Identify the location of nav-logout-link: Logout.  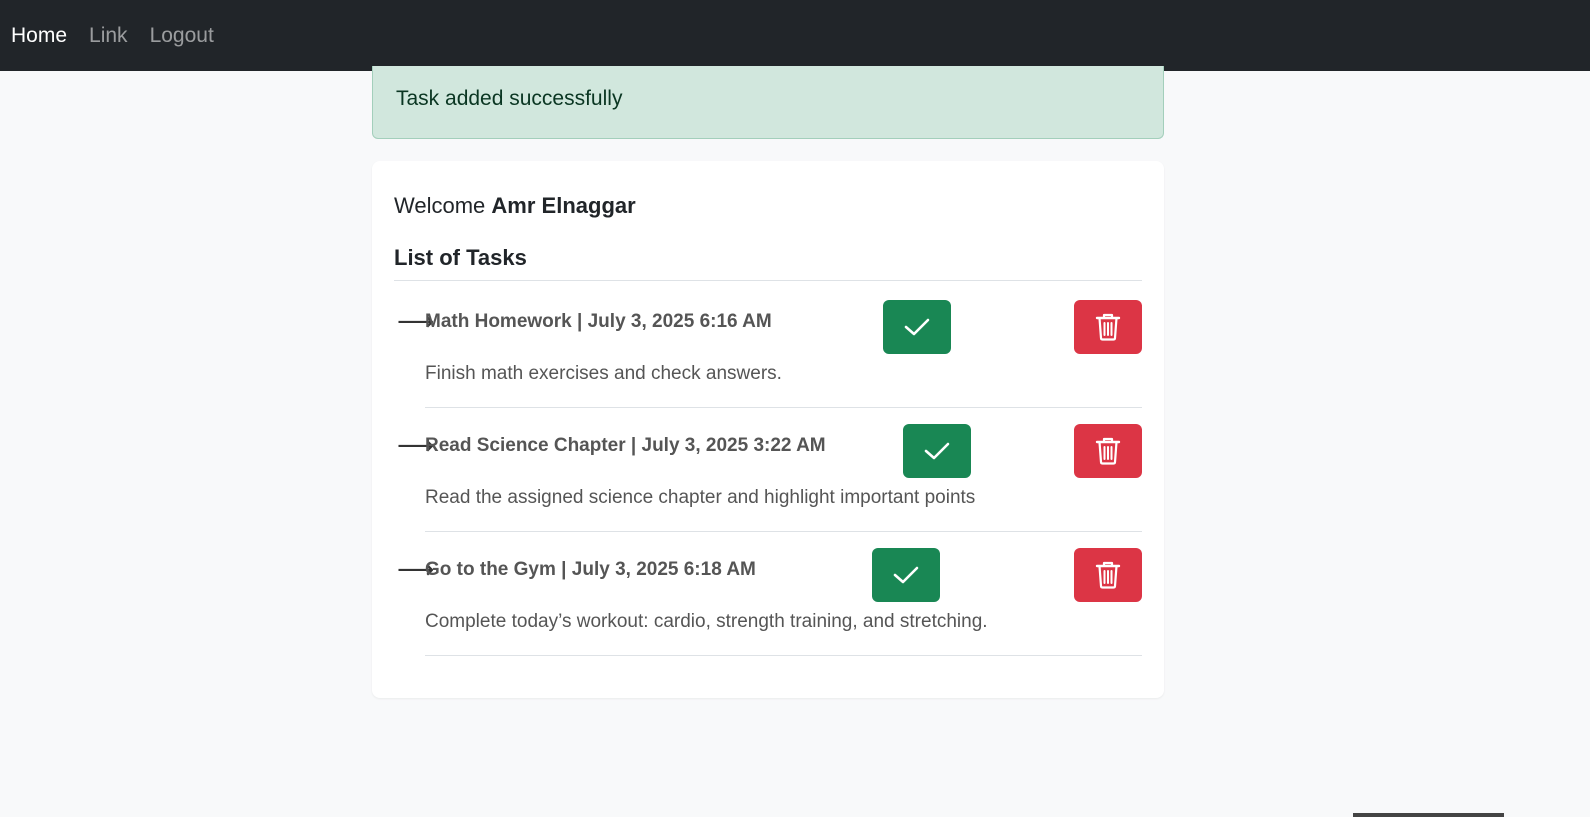
(182, 36).